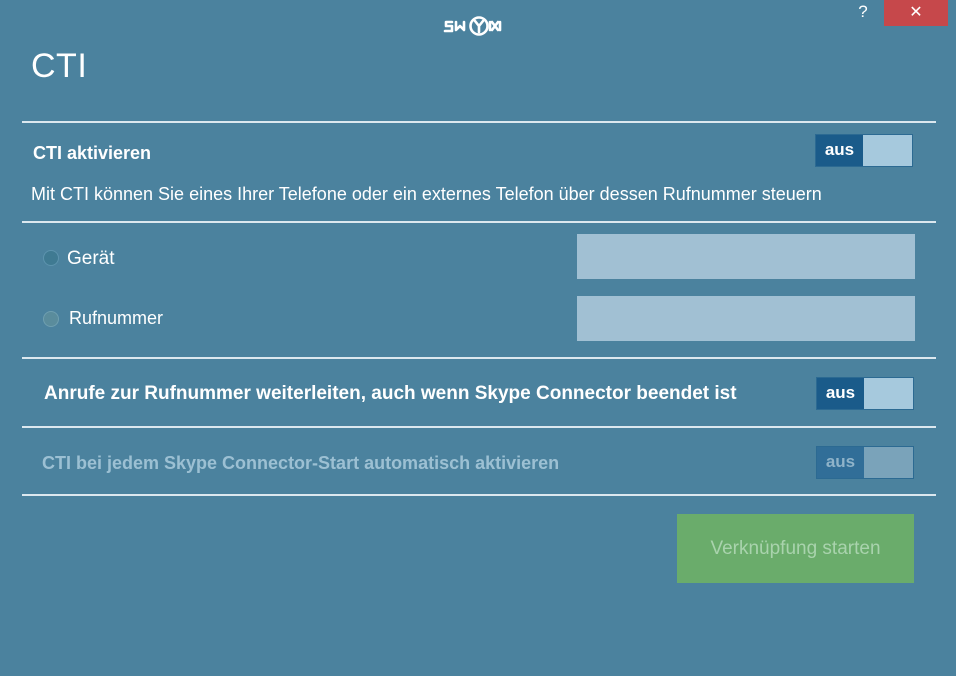  What do you see at coordinates (746, 256) in the screenshot?
I see `device-input` at bounding box center [746, 256].